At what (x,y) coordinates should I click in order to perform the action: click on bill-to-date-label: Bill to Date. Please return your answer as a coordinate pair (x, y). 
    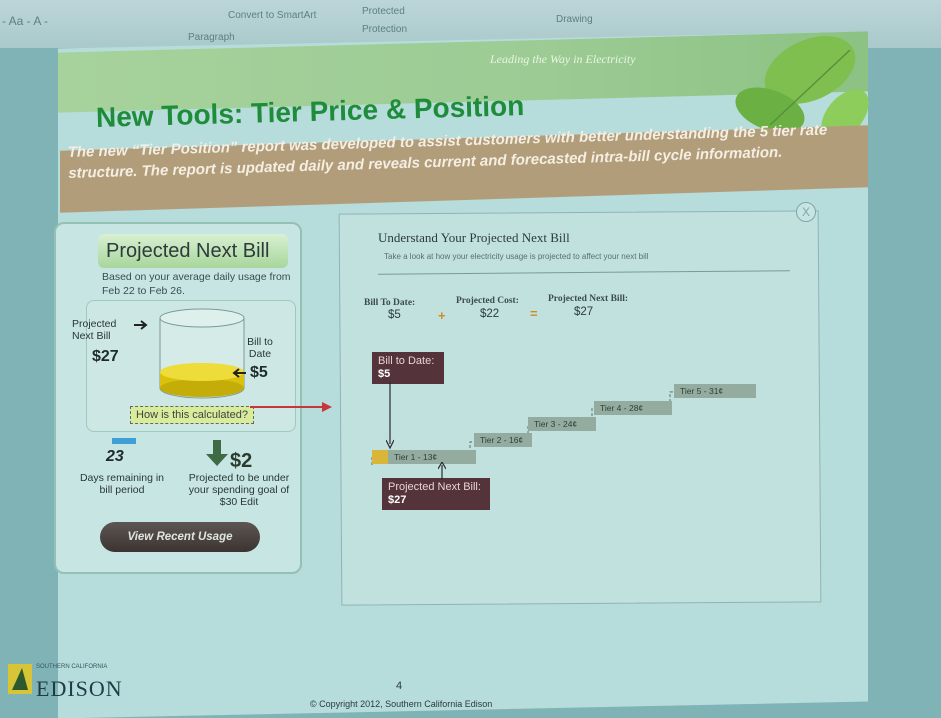
    Looking at the image, I should click on (260, 348).